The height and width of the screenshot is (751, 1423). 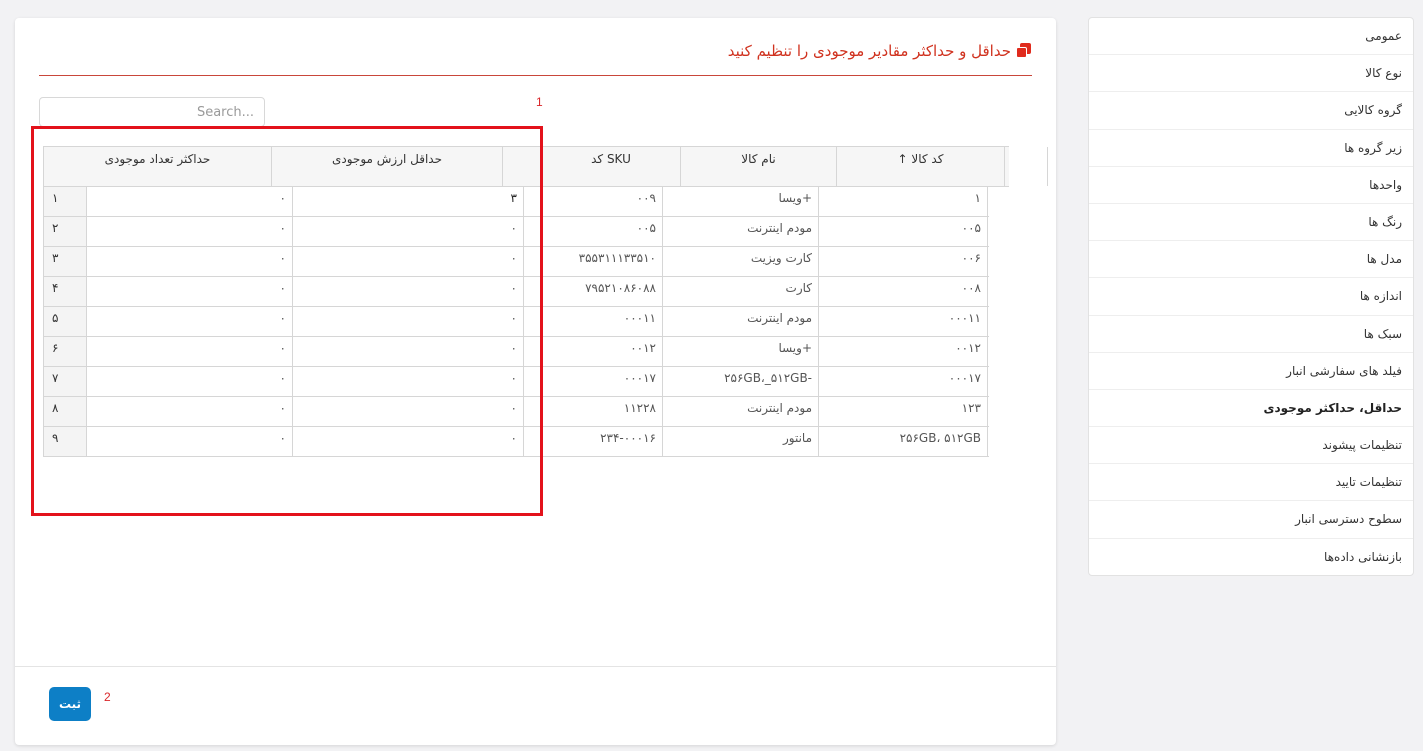 I want to click on sku-cell: ۰۰۱۲, so click(x=593, y=351).